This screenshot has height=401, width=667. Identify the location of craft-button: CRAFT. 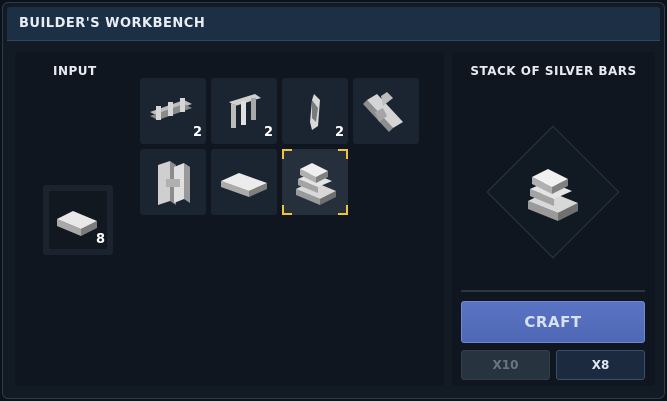
(553, 322).